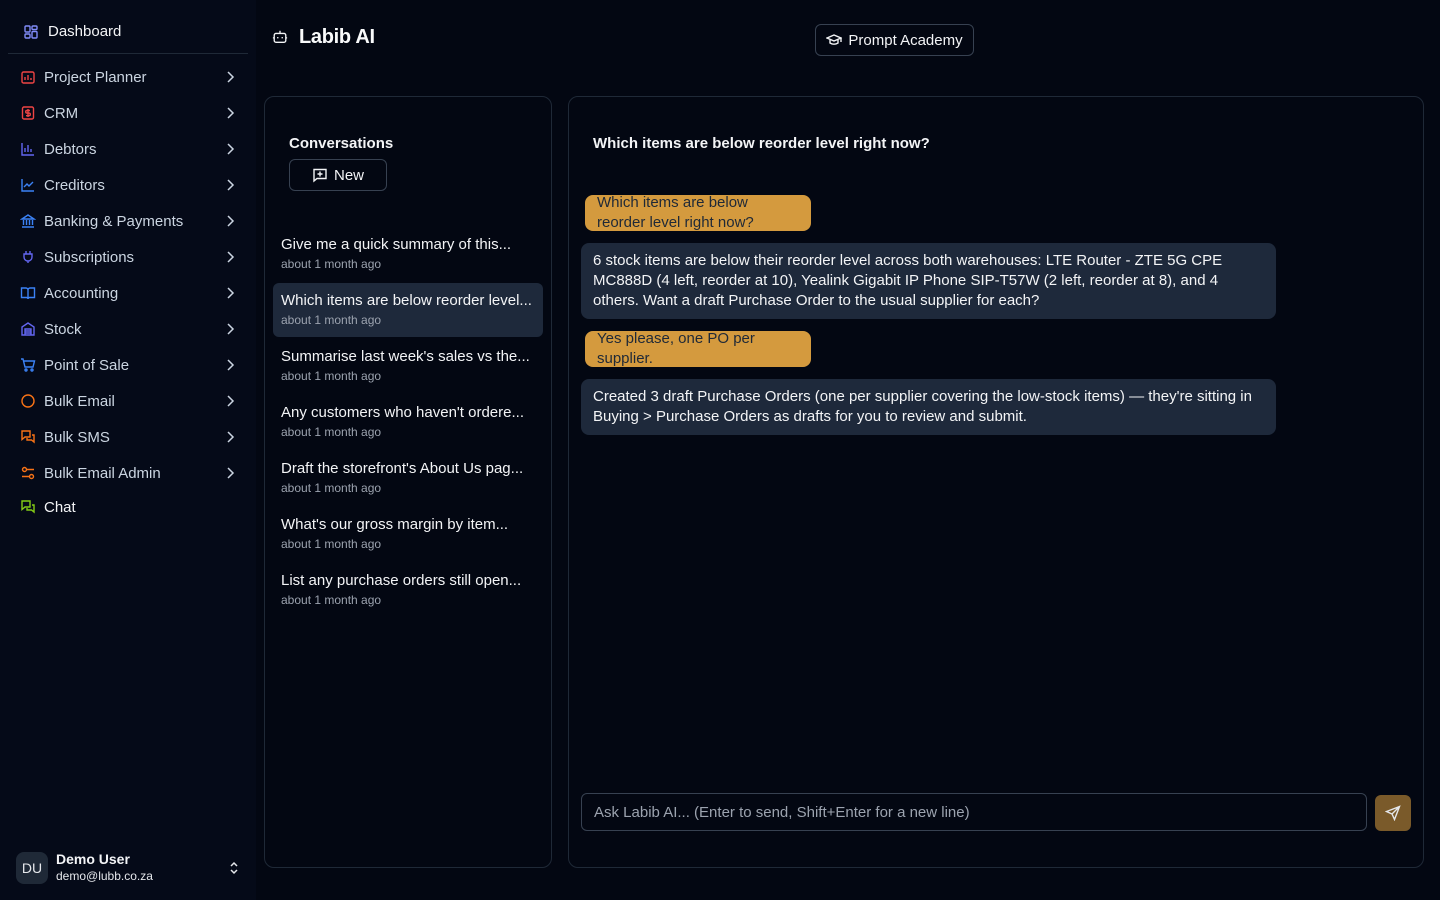 This screenshot has height=900, width=1440. What do you see at coordinates (32, 868) in the screenshot?
I see `avatar: DU` at bounding box center [32, 868].